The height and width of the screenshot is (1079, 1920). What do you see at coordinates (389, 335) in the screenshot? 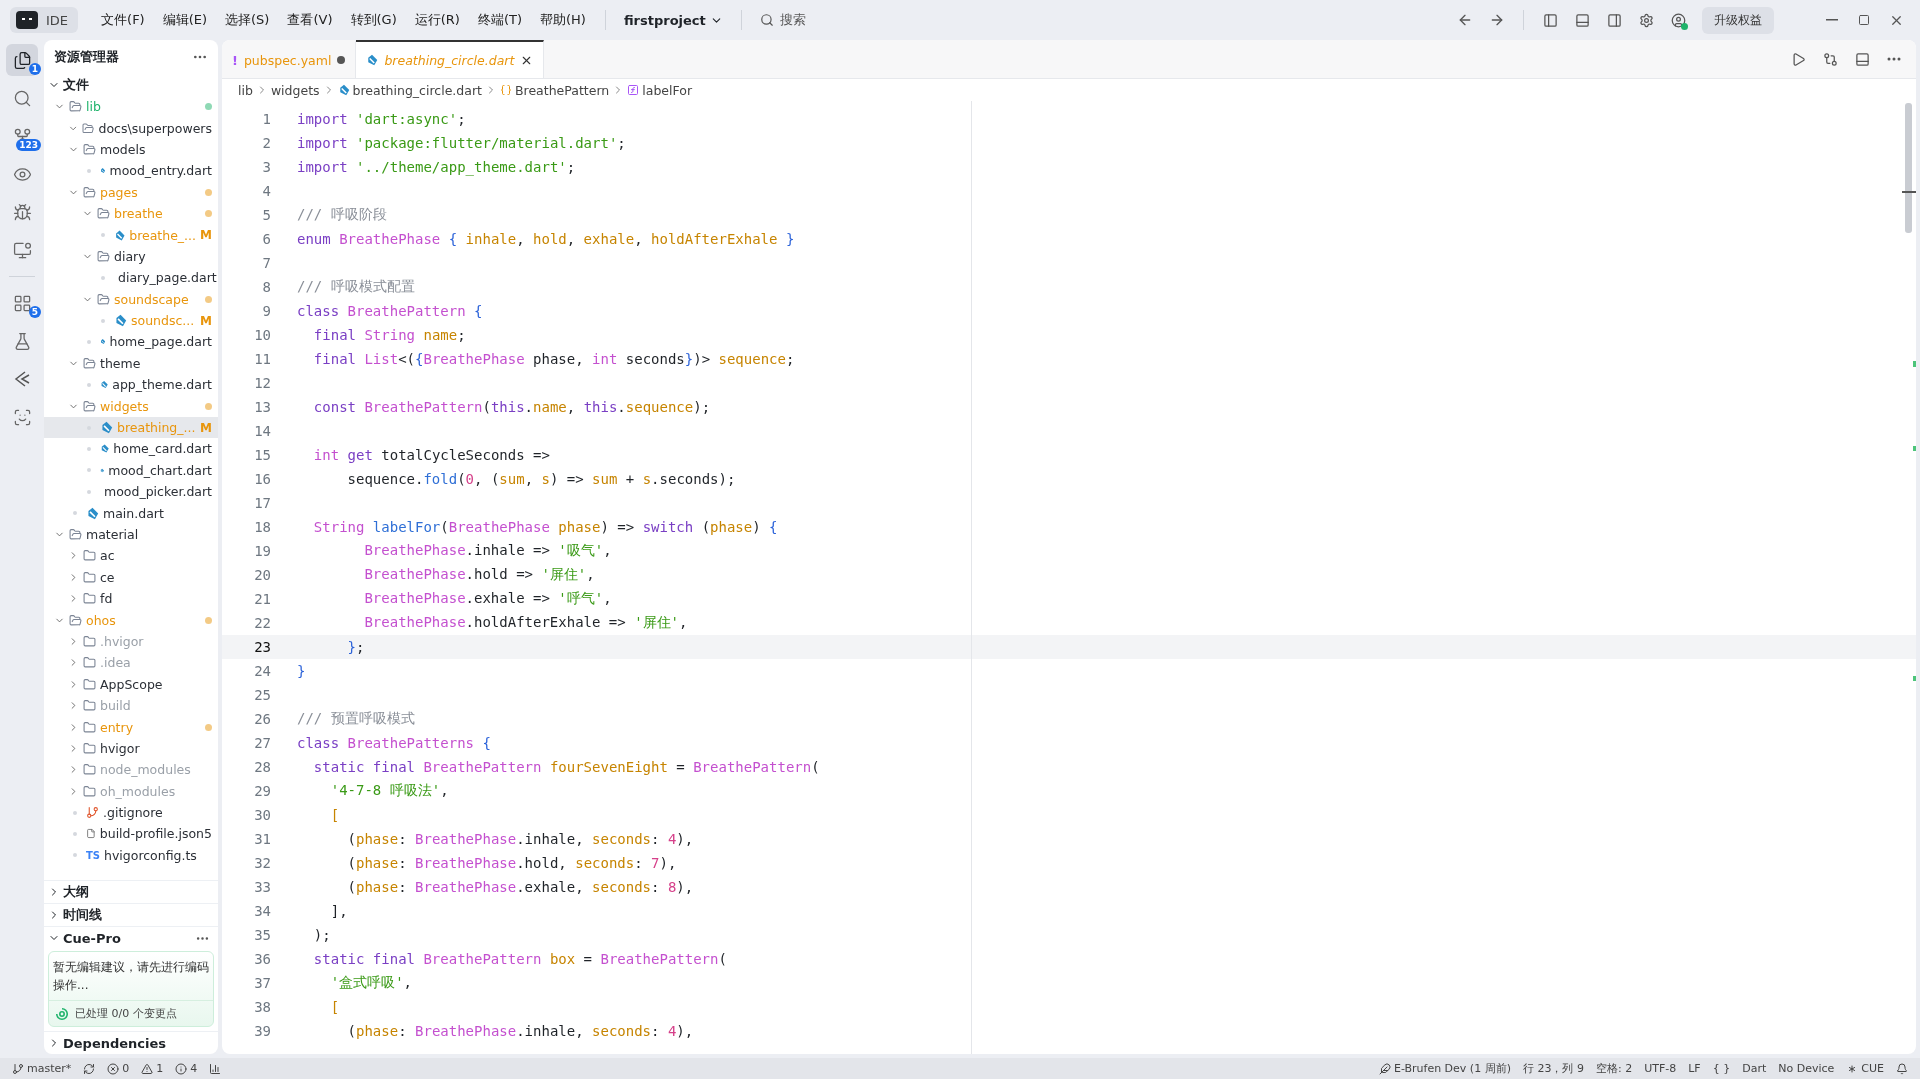
I see `code-line: final String name;` at bounding box center [389, 335].